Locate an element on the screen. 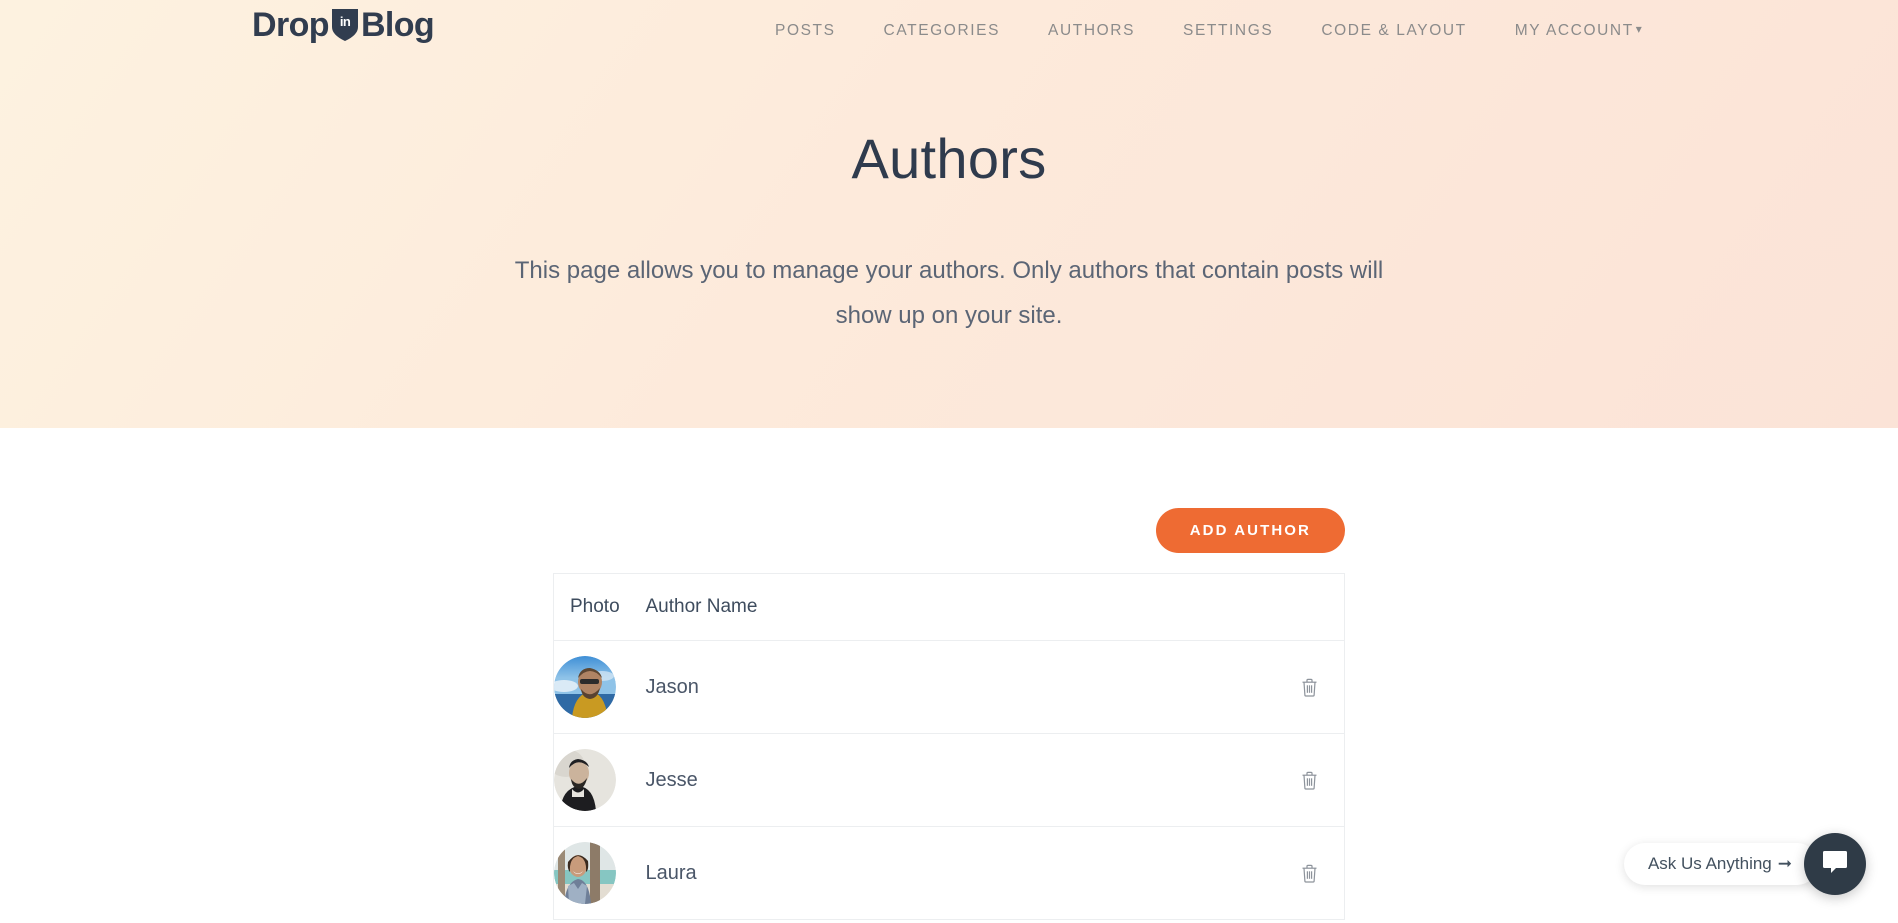  column-header-actions is located at coordinates (1309, 607).